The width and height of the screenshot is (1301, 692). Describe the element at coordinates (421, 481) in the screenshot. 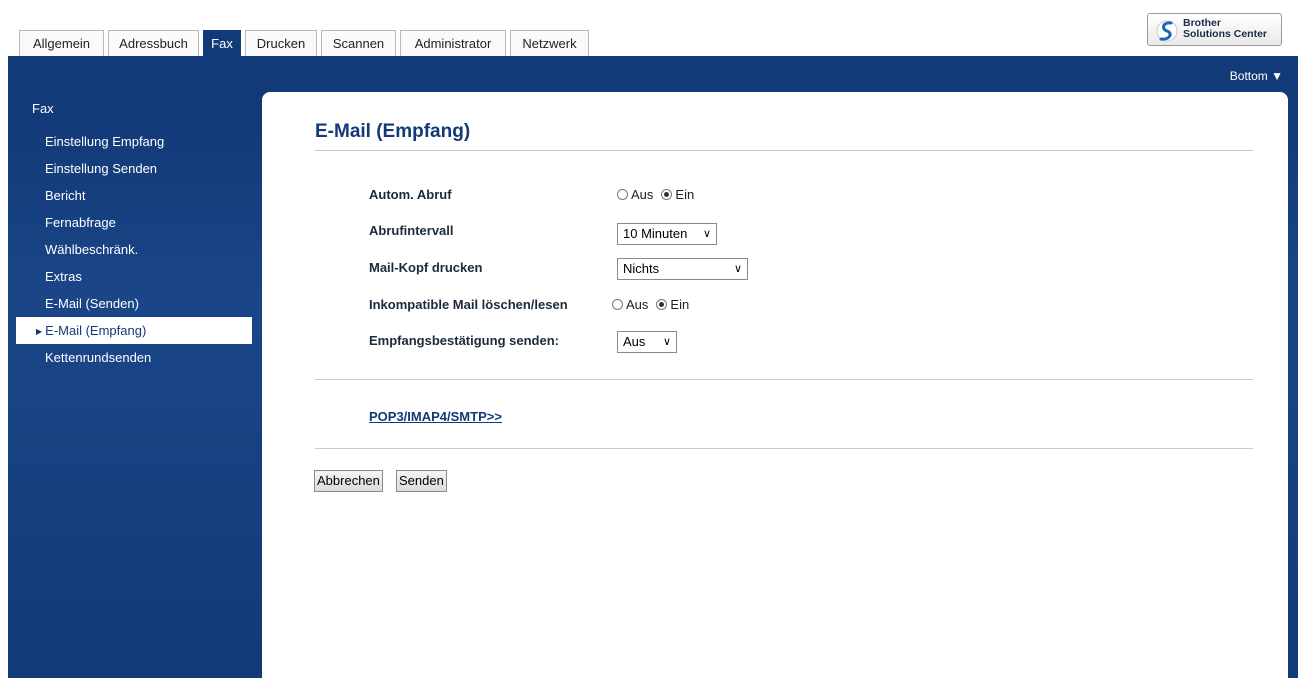

I see `submit-button: Senden` at that location.